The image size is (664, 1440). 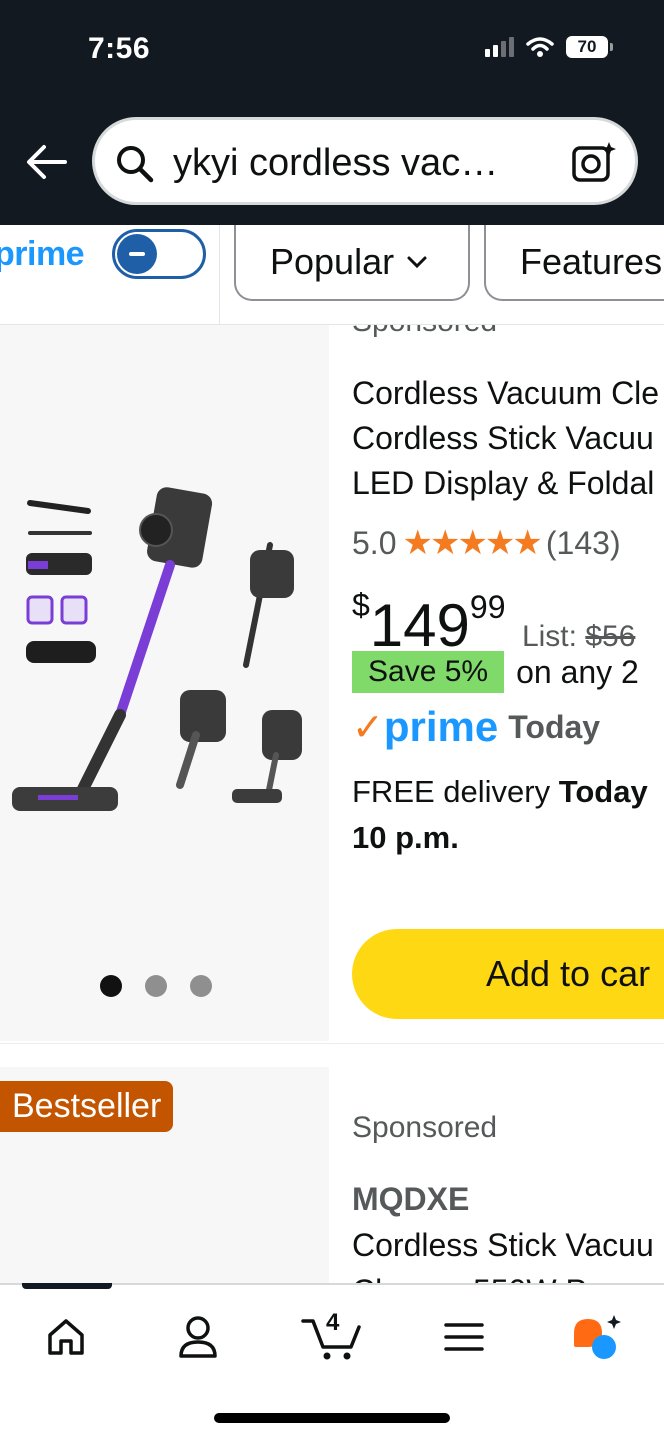 I want to click on image-carousel-dots, so click(x=160, y=995).